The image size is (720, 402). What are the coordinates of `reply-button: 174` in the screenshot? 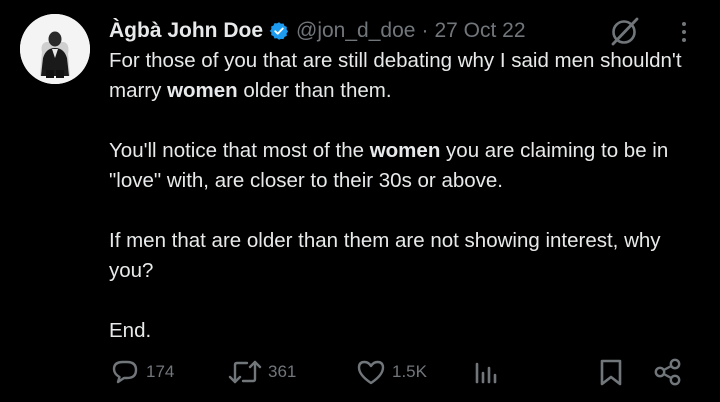 It's located at (141, 372).